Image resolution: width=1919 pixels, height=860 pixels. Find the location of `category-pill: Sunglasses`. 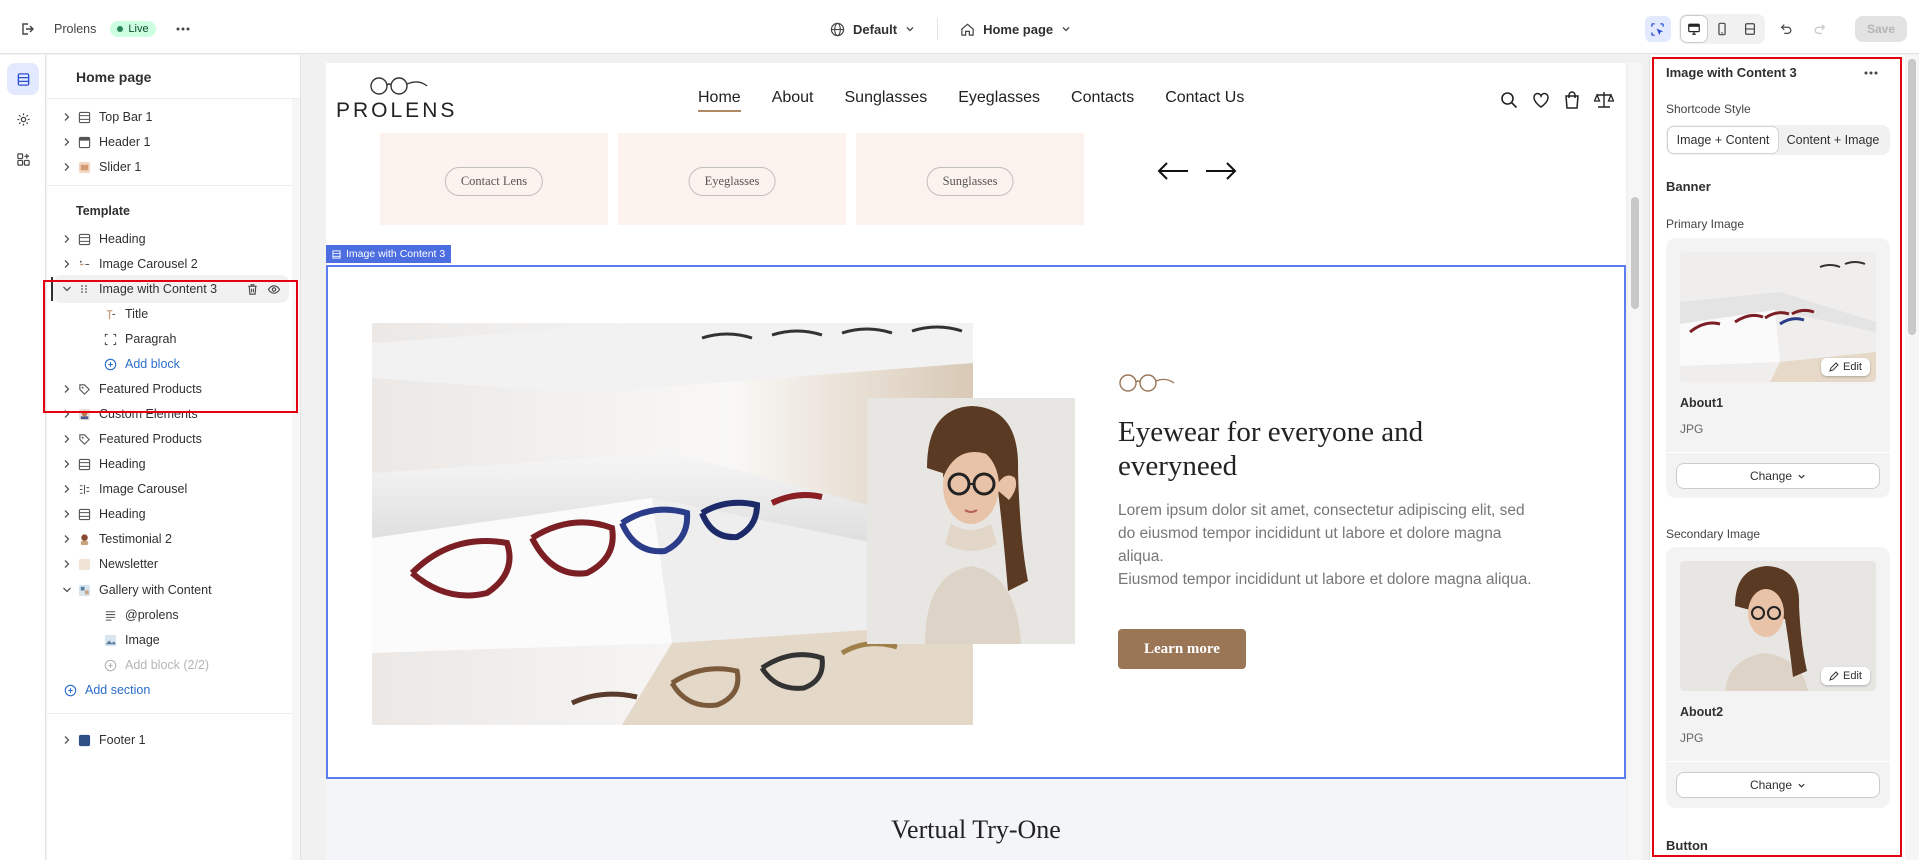

category-pill: Sunglasses is located at coordinates (970, 181).